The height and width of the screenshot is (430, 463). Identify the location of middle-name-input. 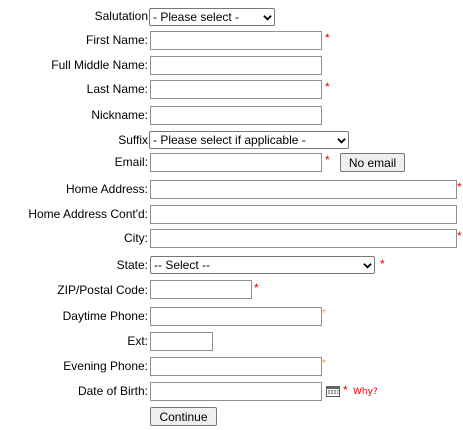
(236, 65).